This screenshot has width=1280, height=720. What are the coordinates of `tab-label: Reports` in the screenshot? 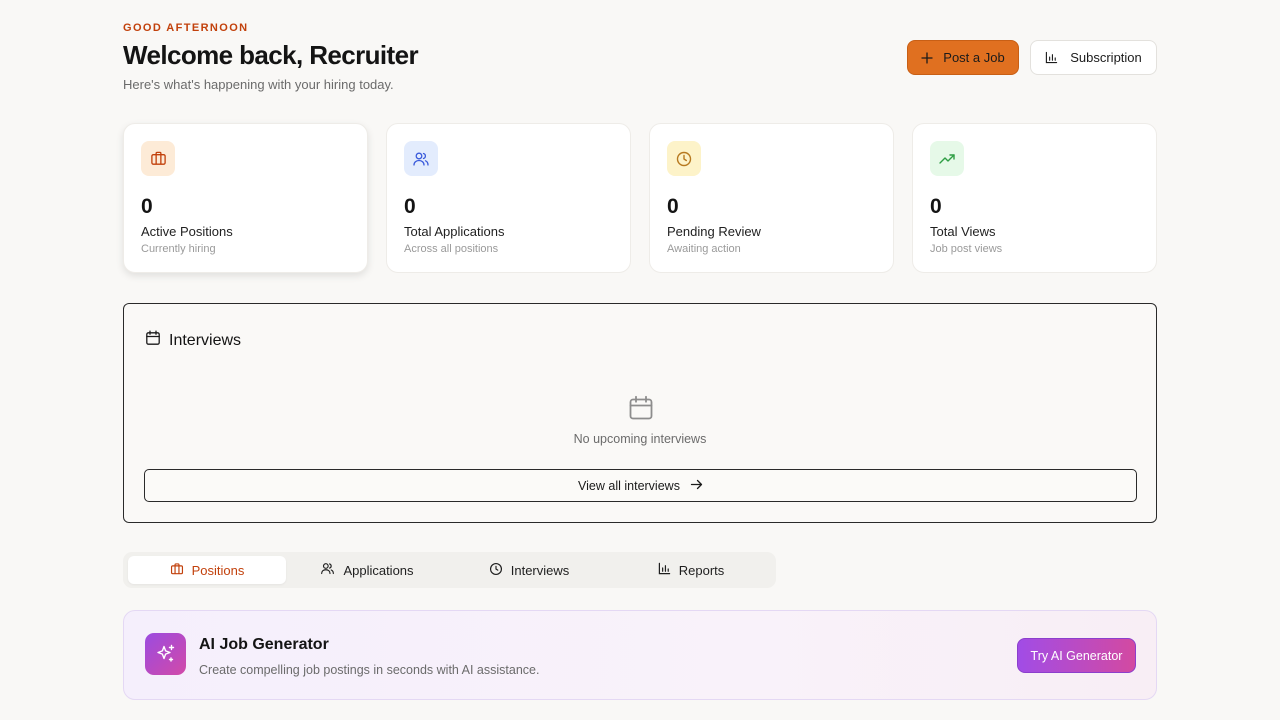 It's located at (701, 570).